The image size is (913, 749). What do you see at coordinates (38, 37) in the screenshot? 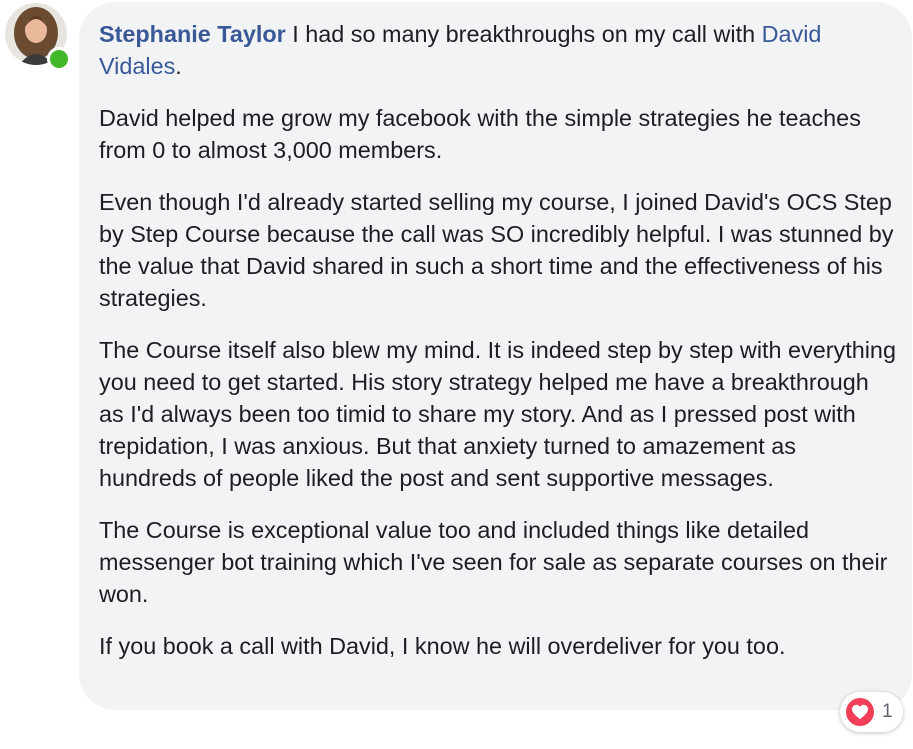
I see `avatar-wrapper` at bounding box center [38, 37].